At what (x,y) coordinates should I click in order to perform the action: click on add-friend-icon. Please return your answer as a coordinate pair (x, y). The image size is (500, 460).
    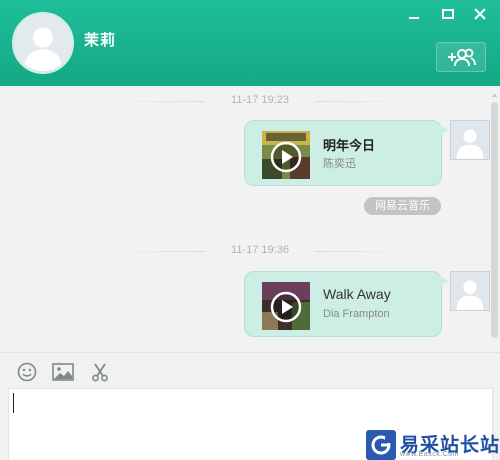
    Looking at the image, I should click on (462, 57).